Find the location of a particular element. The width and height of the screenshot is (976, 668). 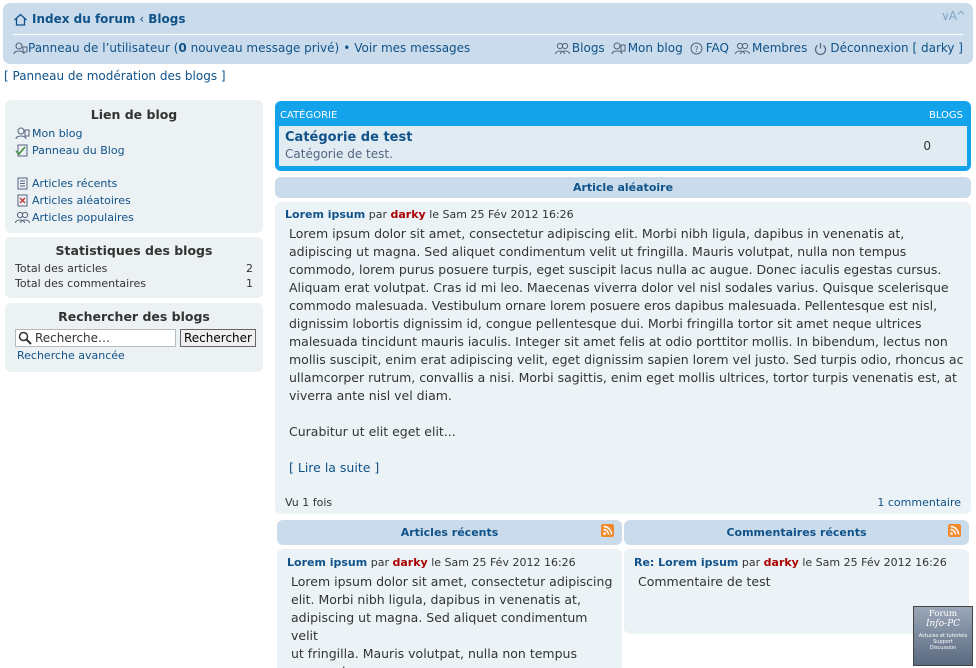

post-comments-link: 1 commentaire is located at coordinates (919, 502).